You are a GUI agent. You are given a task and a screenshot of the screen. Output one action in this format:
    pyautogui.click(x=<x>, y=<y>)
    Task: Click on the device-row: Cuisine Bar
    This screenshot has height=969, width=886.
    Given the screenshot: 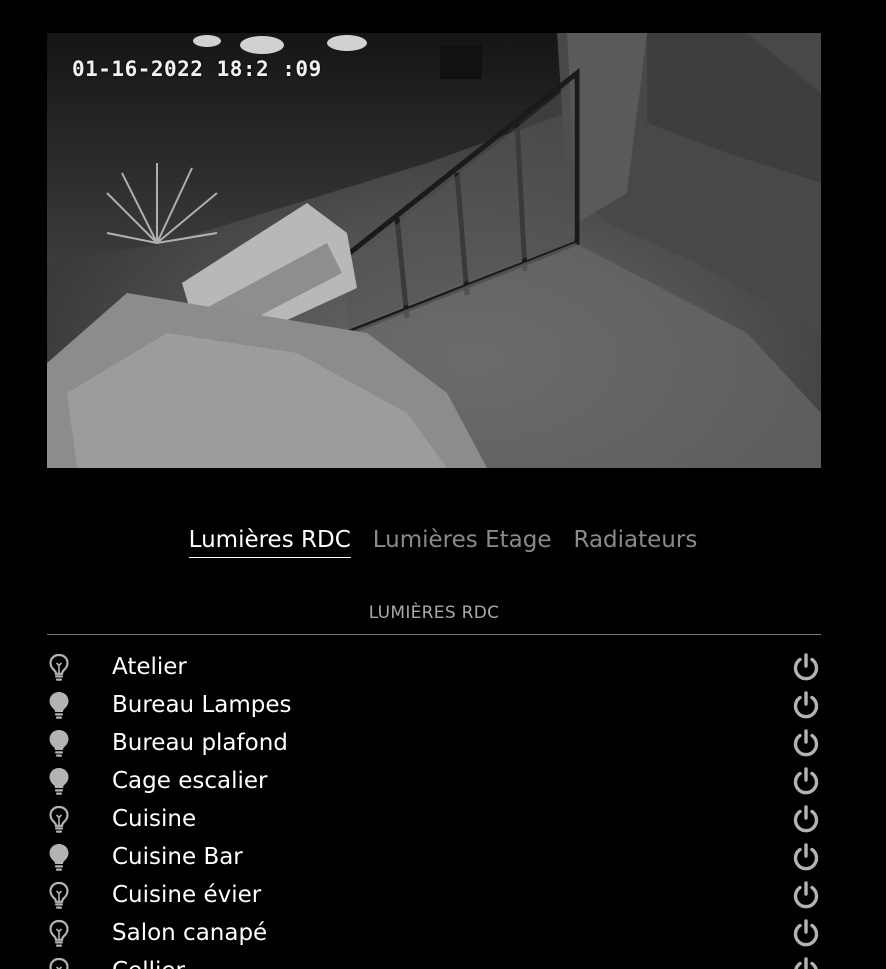 What is the action you would take?
    pyautogui.click(x=435, y=857)
    